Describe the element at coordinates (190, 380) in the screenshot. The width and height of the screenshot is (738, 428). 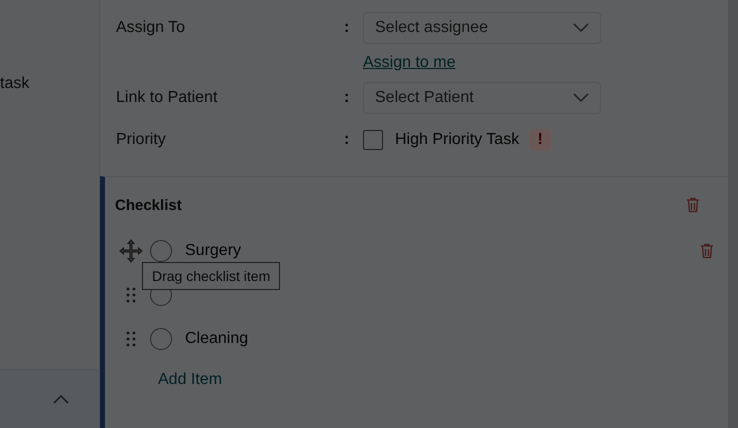
I see `add-item-button: Add Item` at that location.